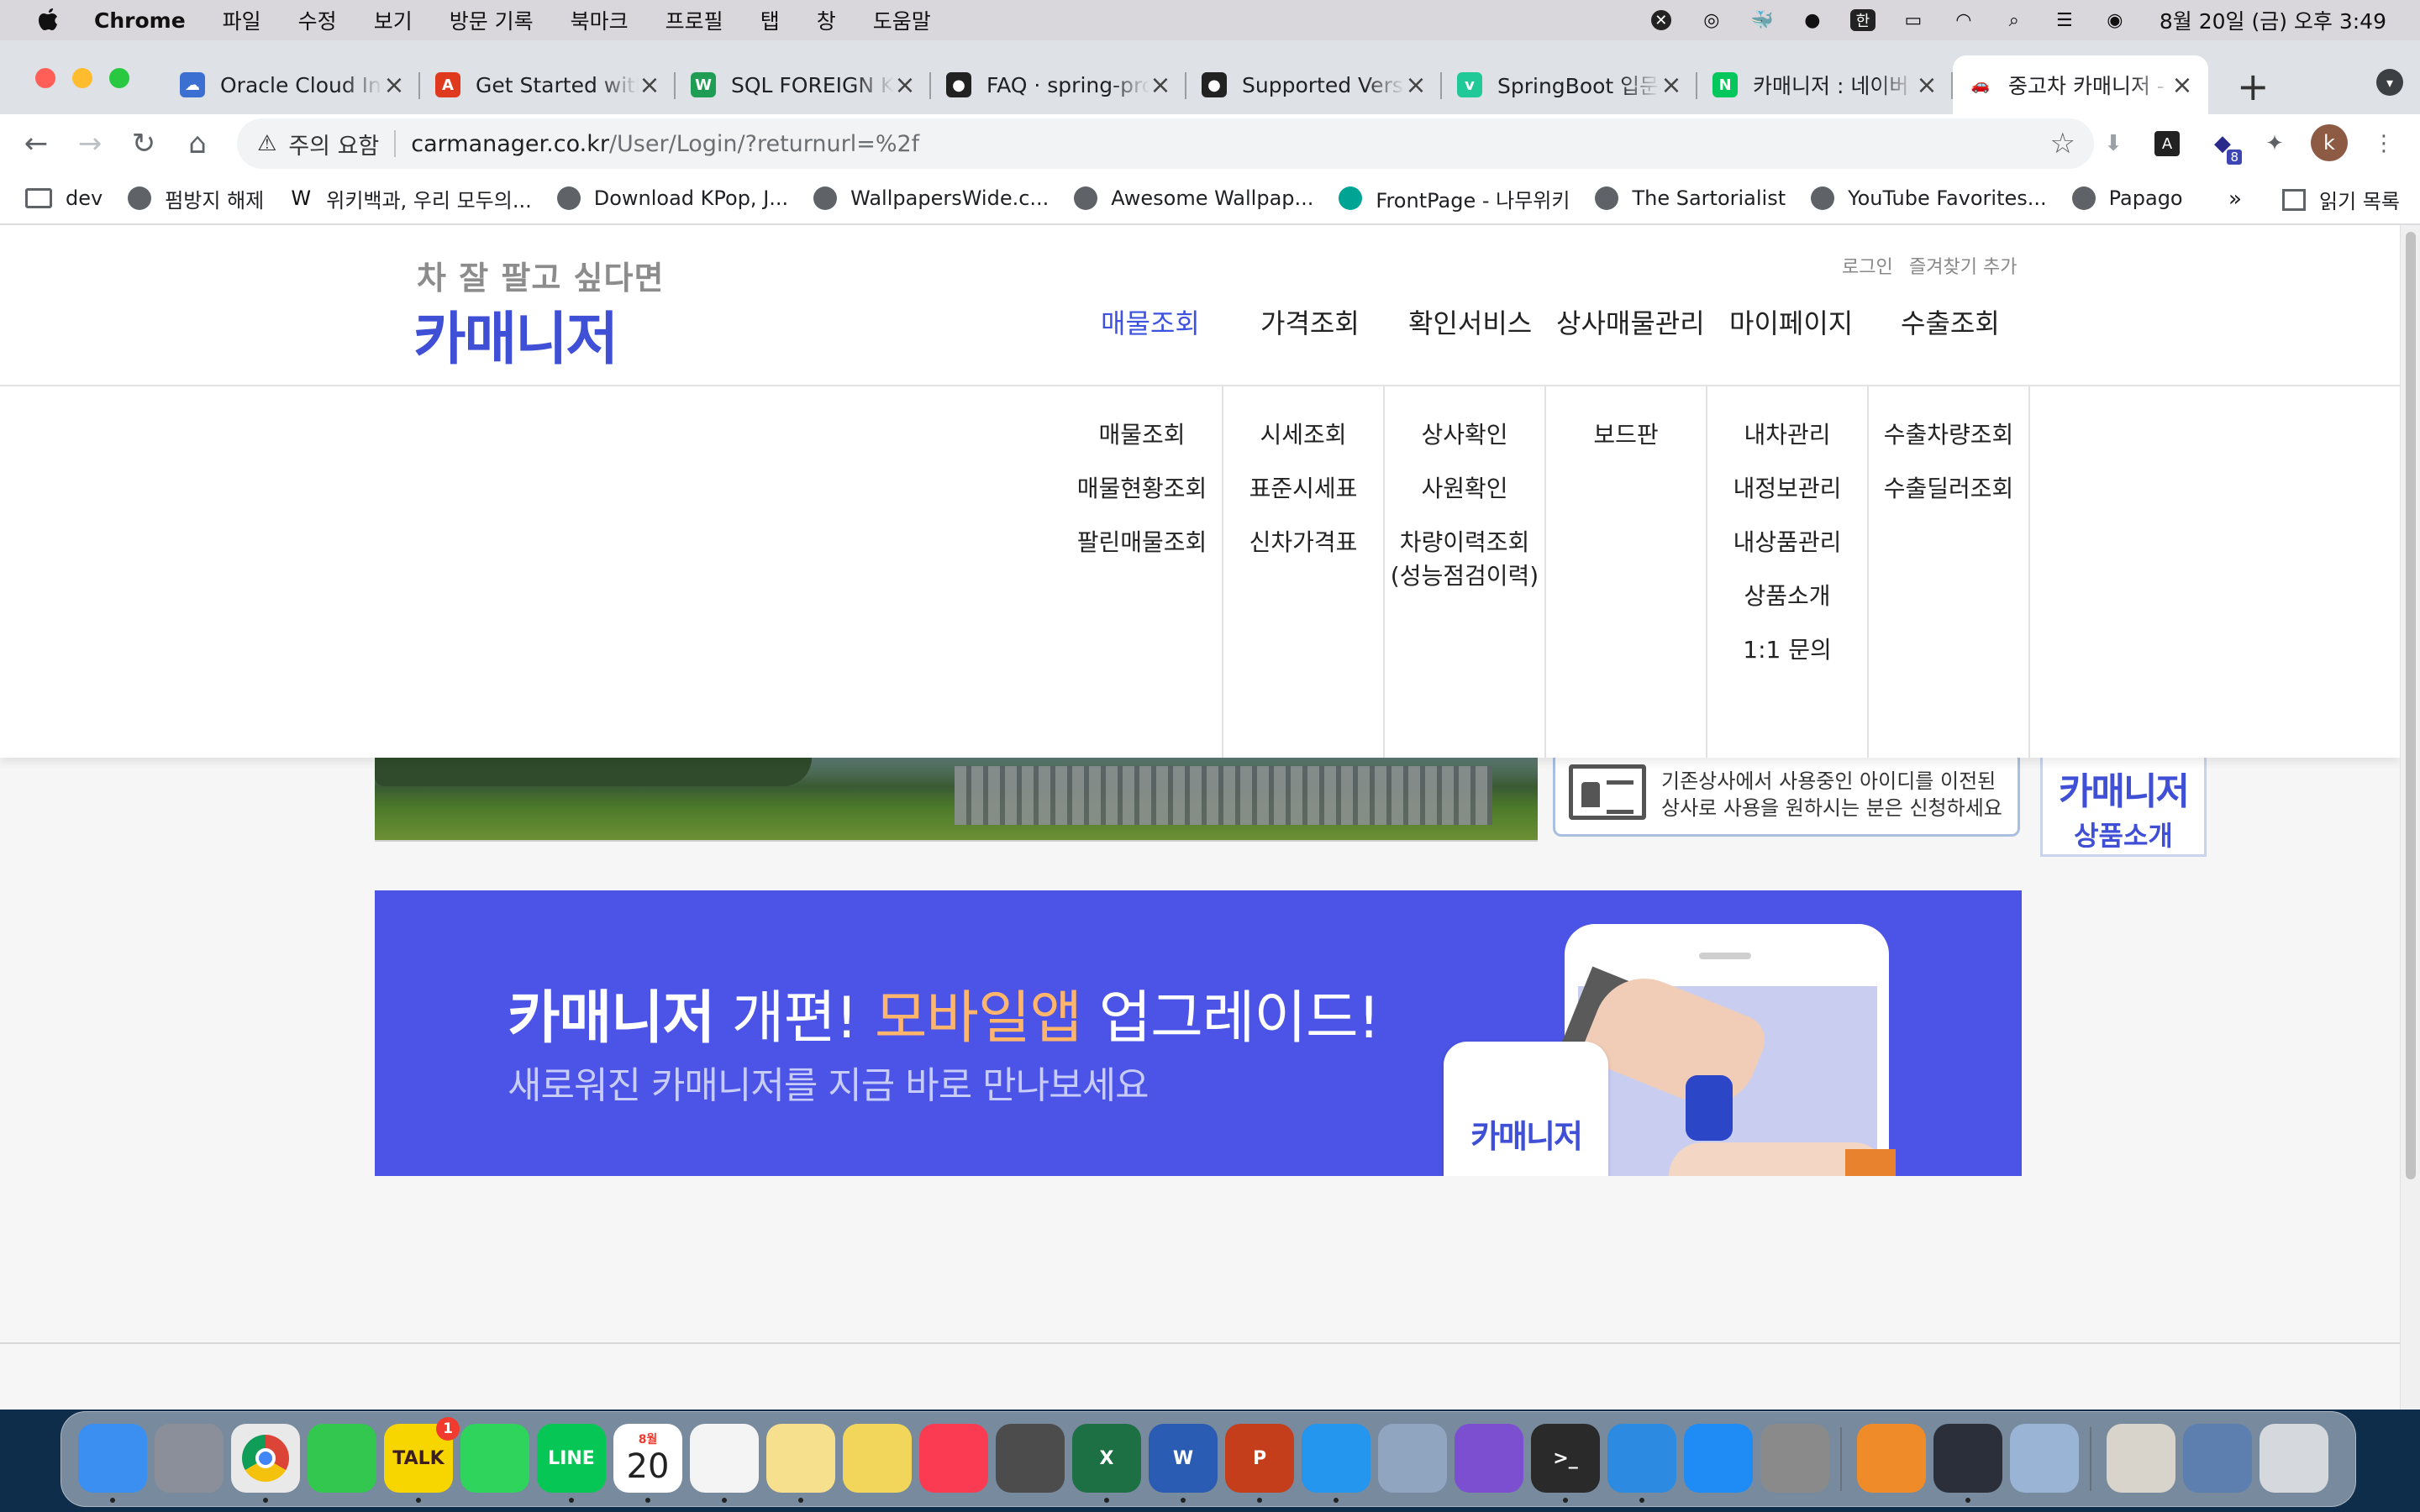  I want to click on database-icon, so click(1412, 1458).